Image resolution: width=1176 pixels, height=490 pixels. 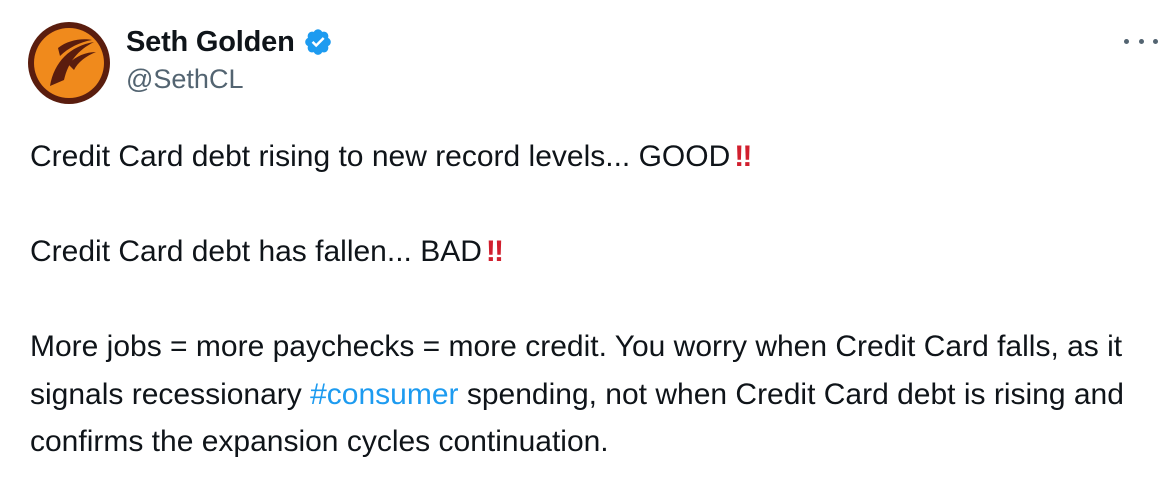 I want to click on author-name-row: Seth Golden, so click(x=229, y=42).